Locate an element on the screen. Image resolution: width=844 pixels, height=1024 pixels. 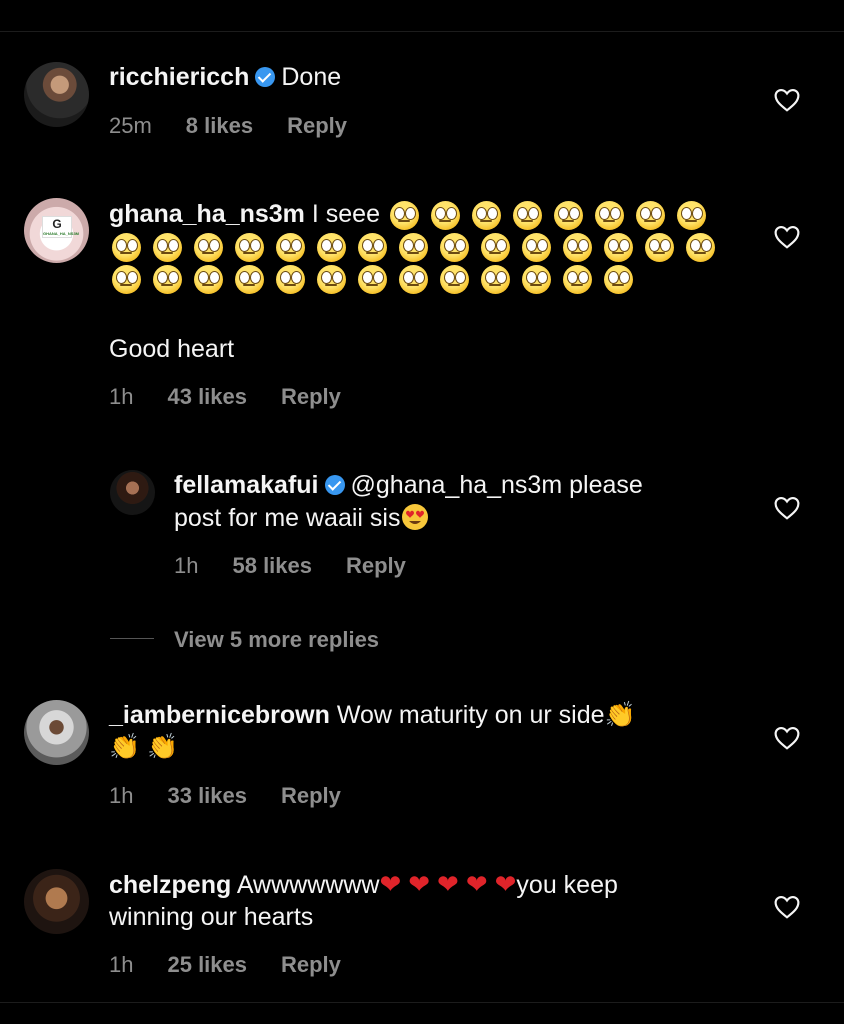
comment-text: Wow maturity on ur side is located at coordinates (470, 715).